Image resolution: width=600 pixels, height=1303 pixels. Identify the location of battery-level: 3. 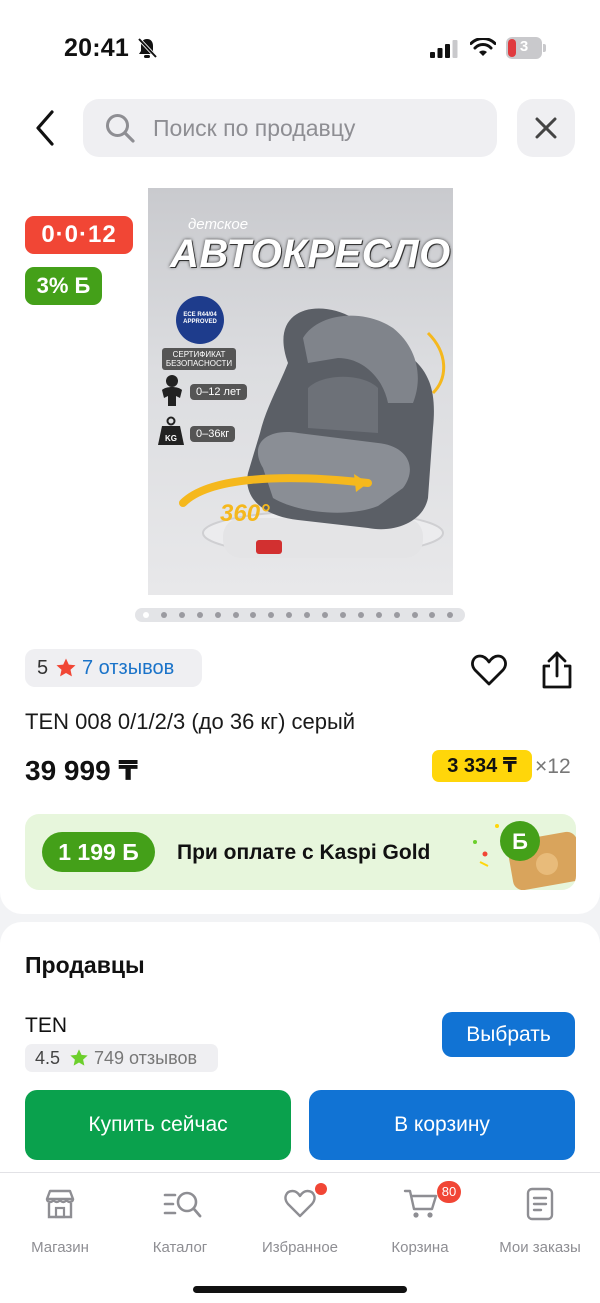
(524, 46).